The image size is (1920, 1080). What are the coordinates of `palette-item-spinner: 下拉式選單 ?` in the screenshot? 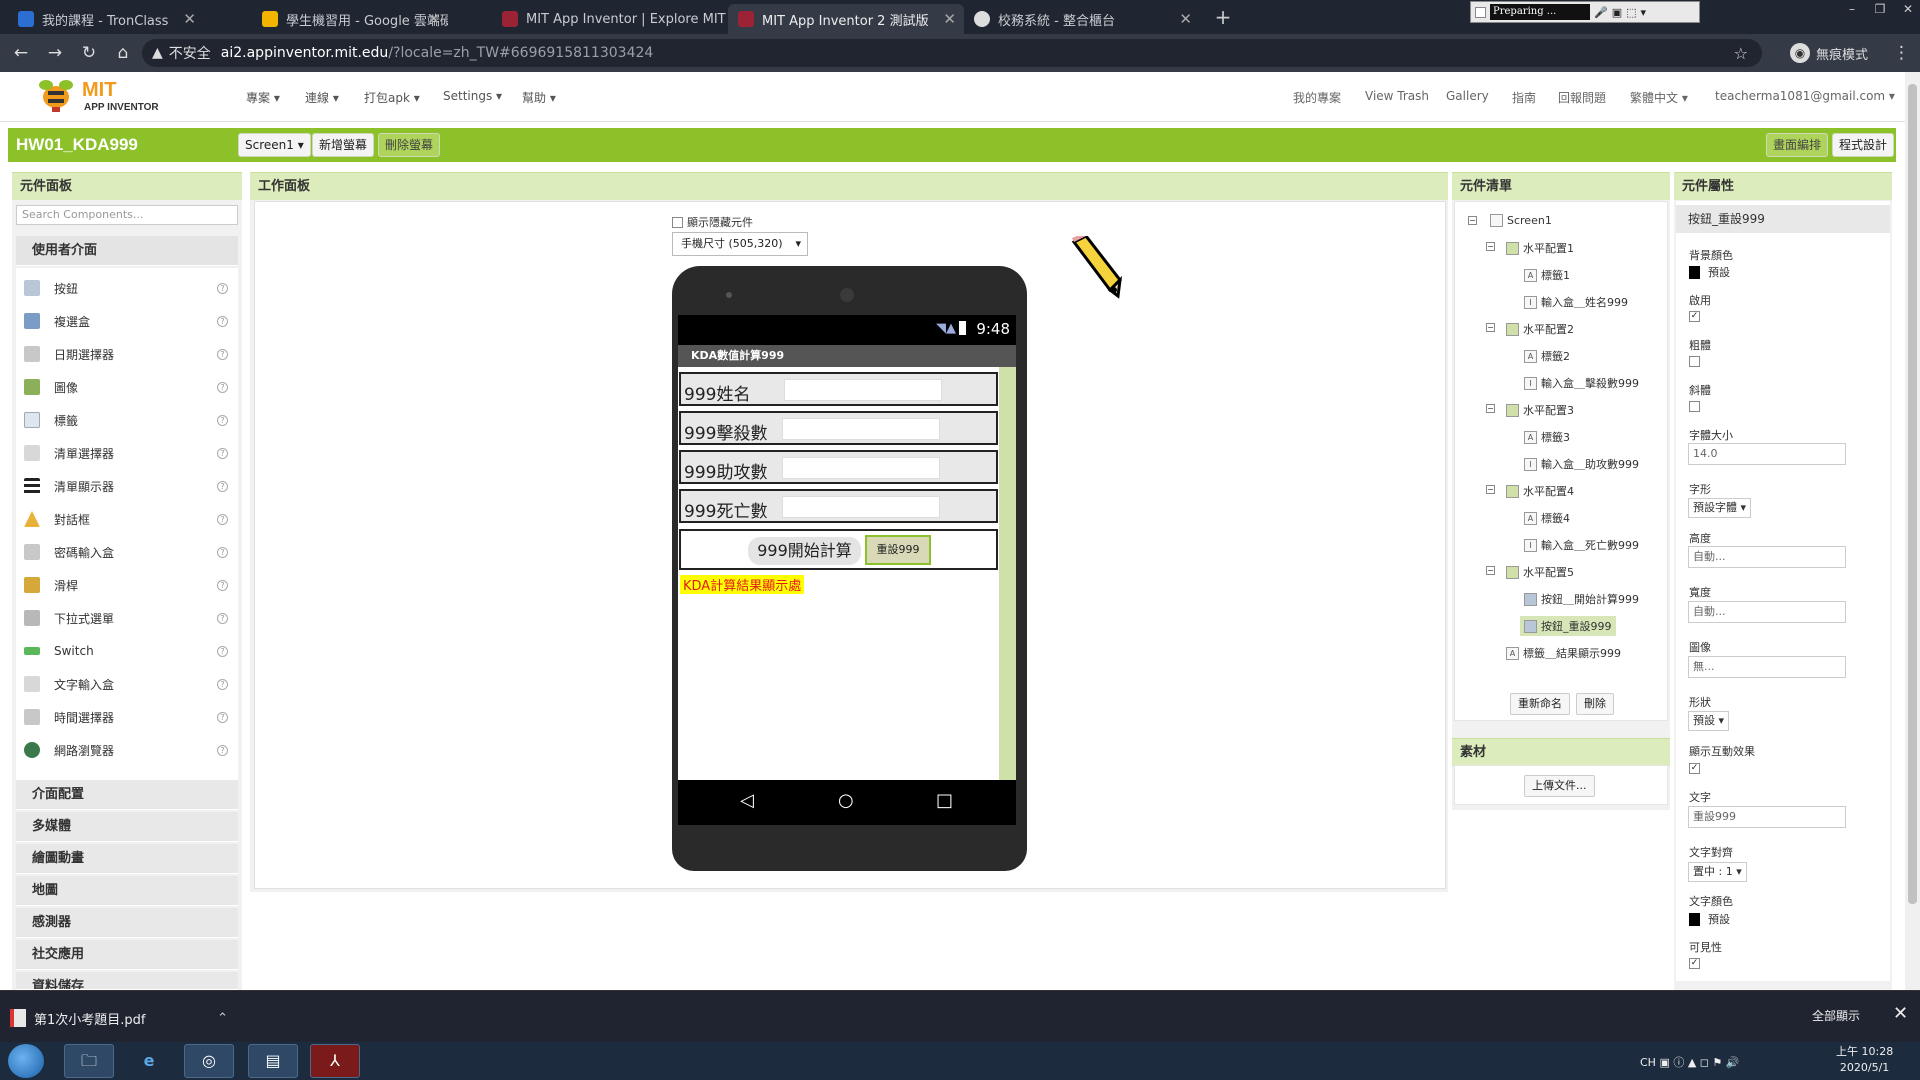 It's located at (128, 618).